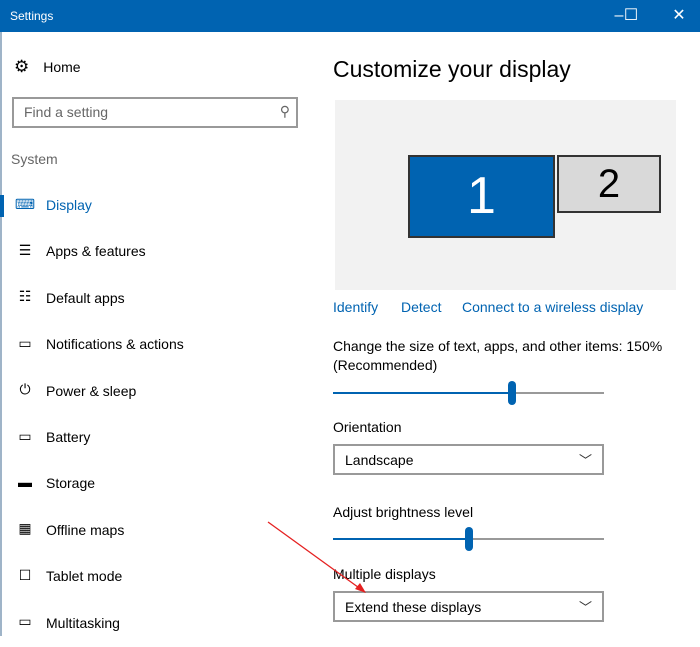 The image size is (700, 647). What do you see at coordinates (385, 365) in the screenshot?
I see `scale-sublabel: (Recommended)` at bounding box center [385, 365].